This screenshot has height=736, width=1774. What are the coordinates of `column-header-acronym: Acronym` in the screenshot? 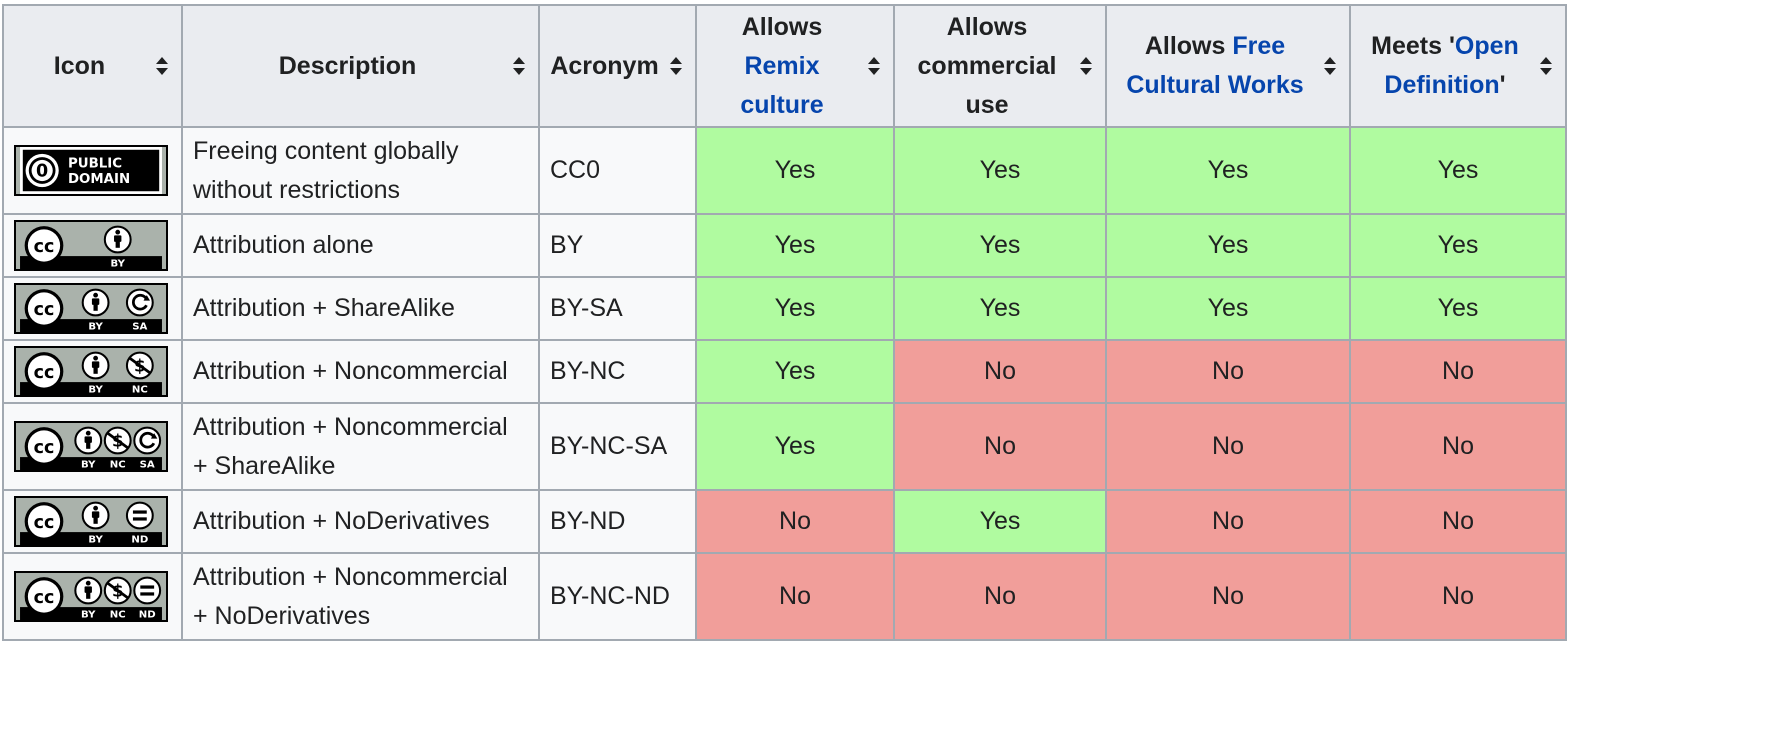 It's located at (617, 66).